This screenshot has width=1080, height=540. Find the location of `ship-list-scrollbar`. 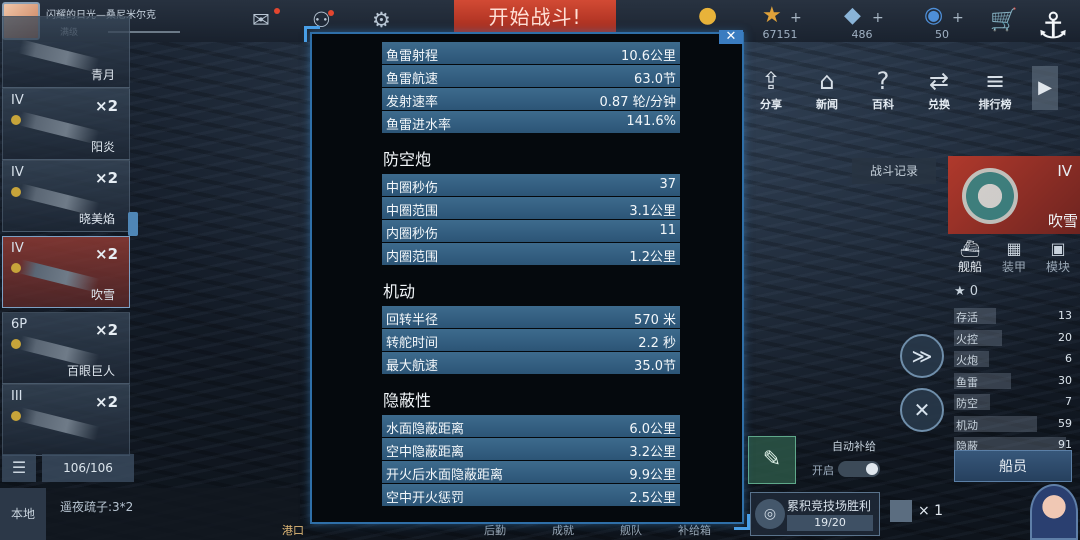

ship-list-scrollbar is located at coordinates (133, 224).